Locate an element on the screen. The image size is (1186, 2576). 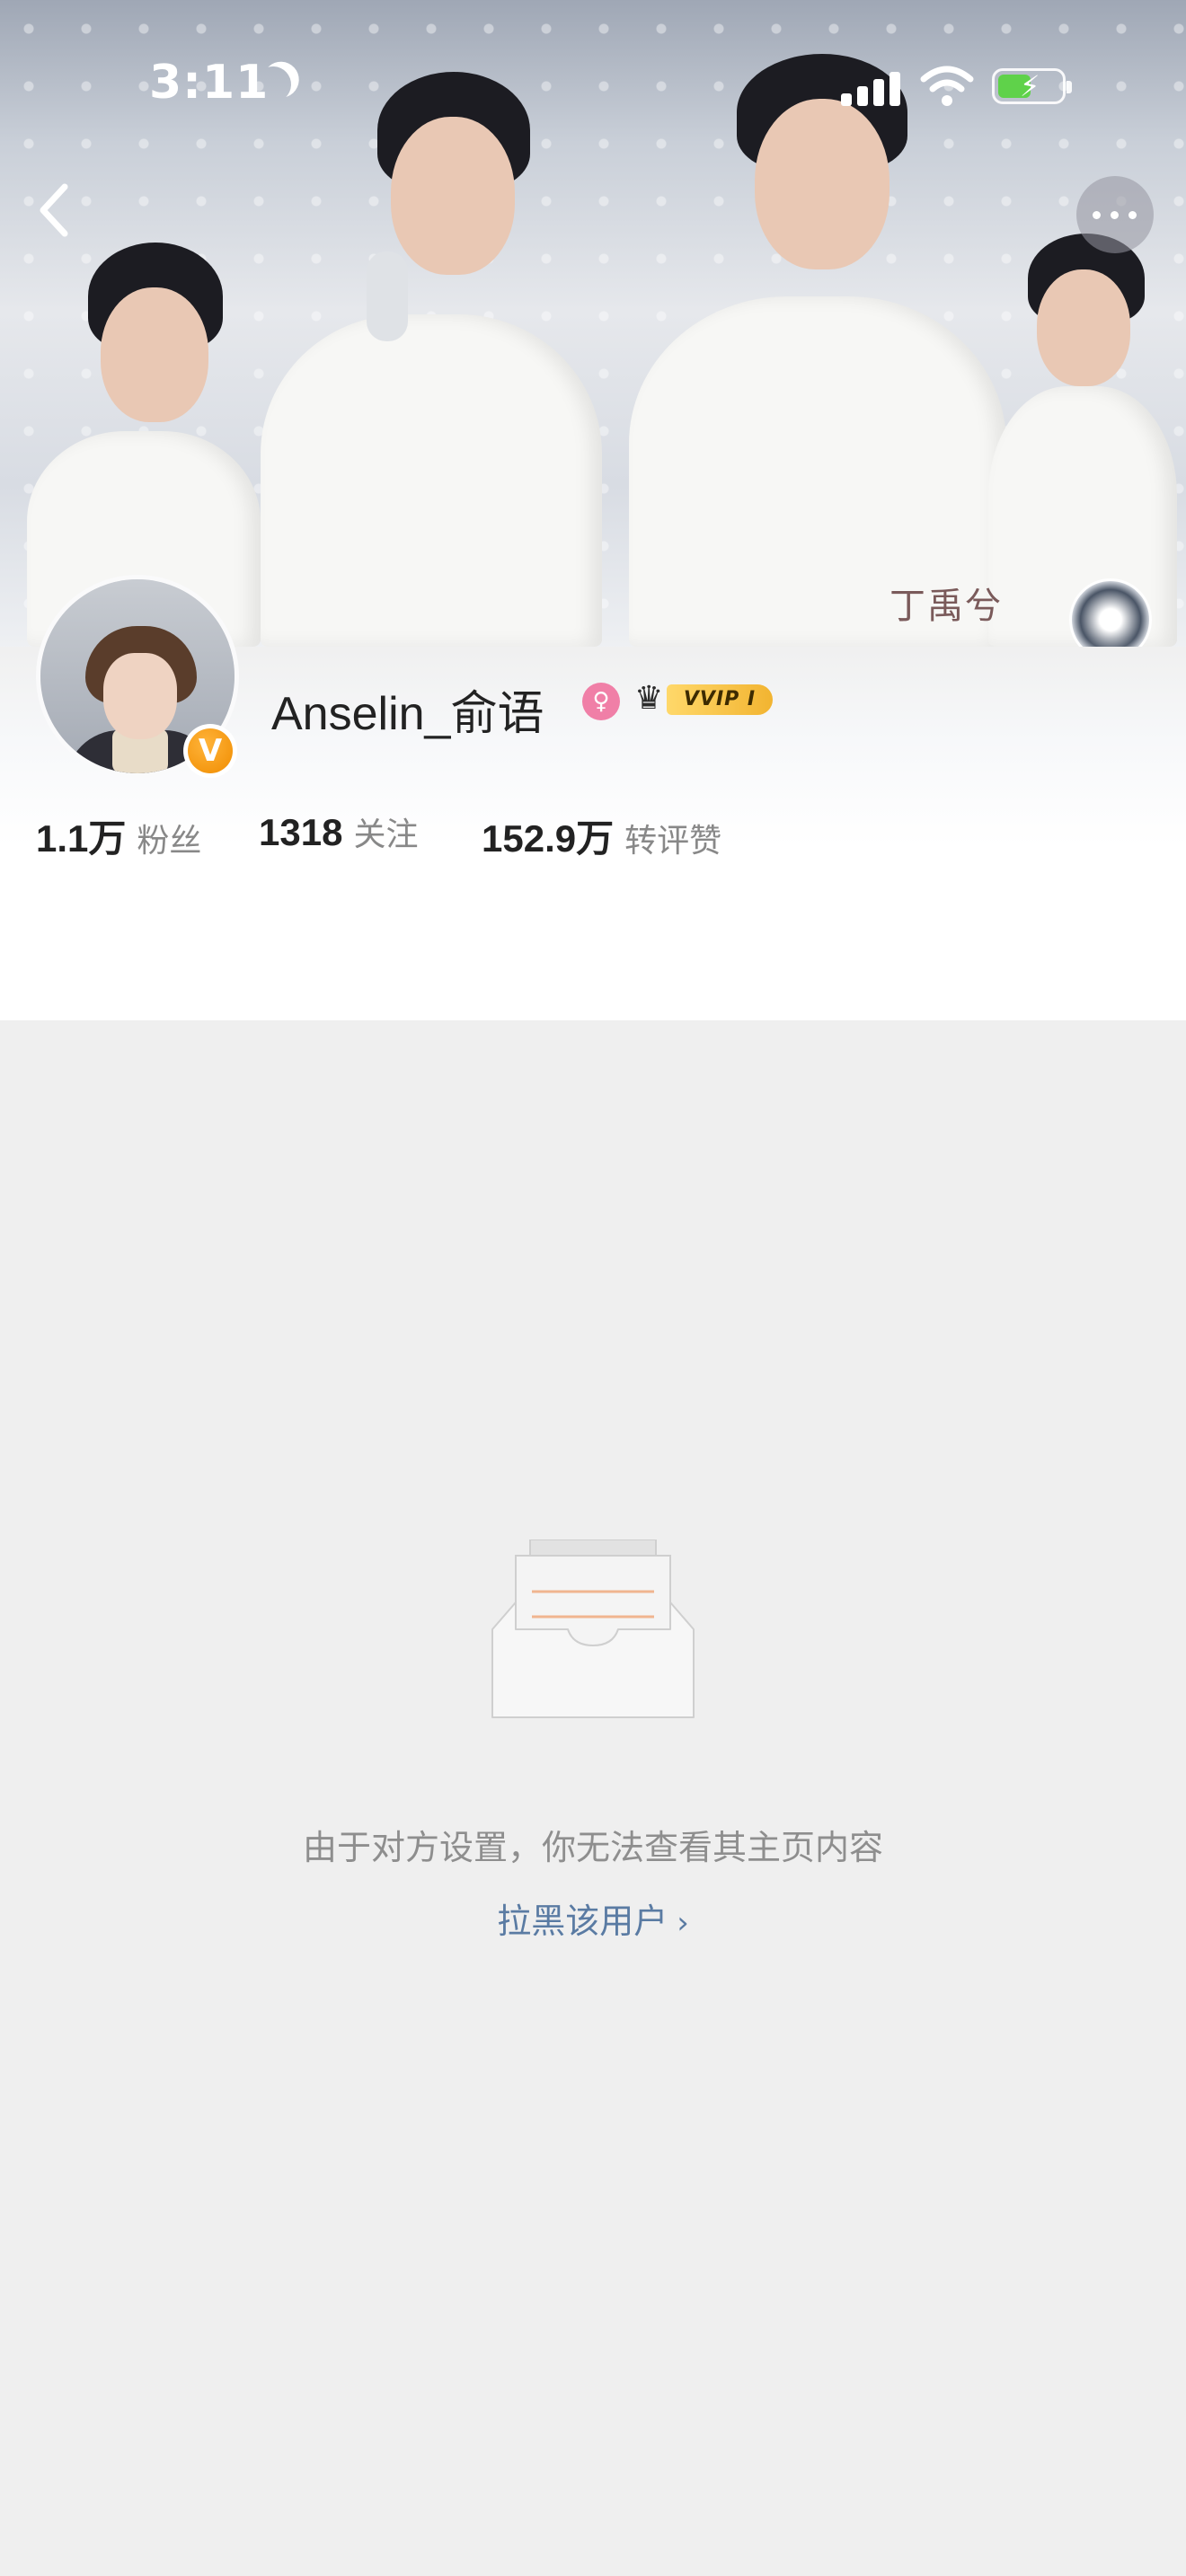
stat-value: 1318 is located at coordinates (301, 832).